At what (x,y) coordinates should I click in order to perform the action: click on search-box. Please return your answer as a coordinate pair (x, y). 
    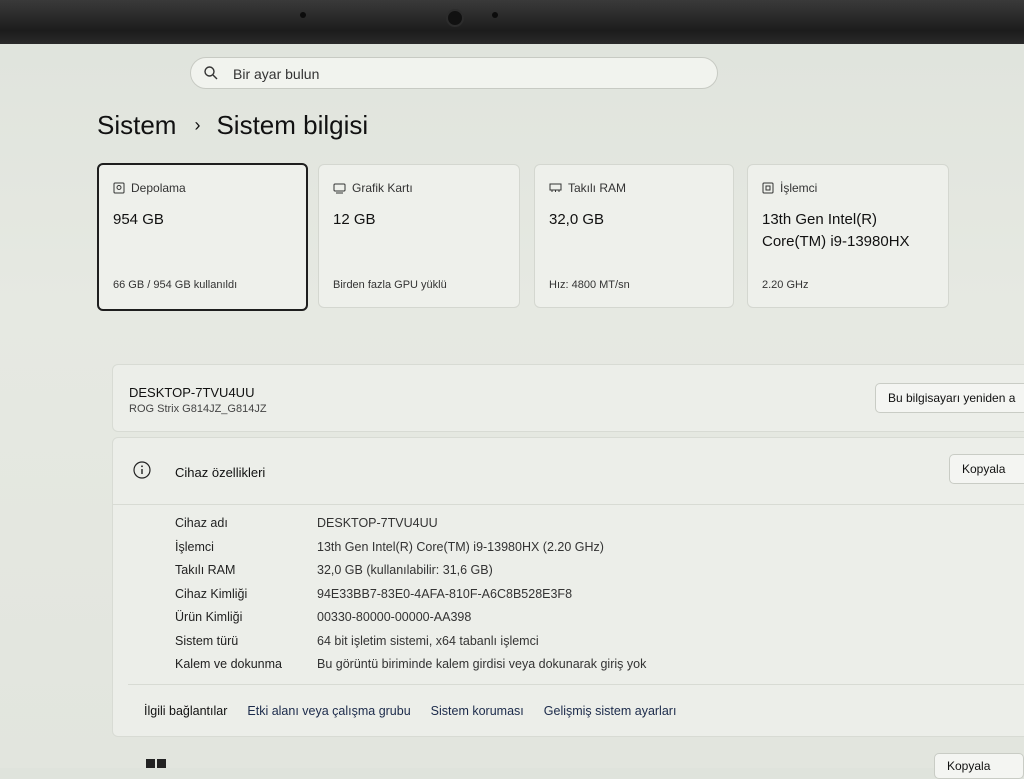
    Looking at the image, I should click on (454, 73).